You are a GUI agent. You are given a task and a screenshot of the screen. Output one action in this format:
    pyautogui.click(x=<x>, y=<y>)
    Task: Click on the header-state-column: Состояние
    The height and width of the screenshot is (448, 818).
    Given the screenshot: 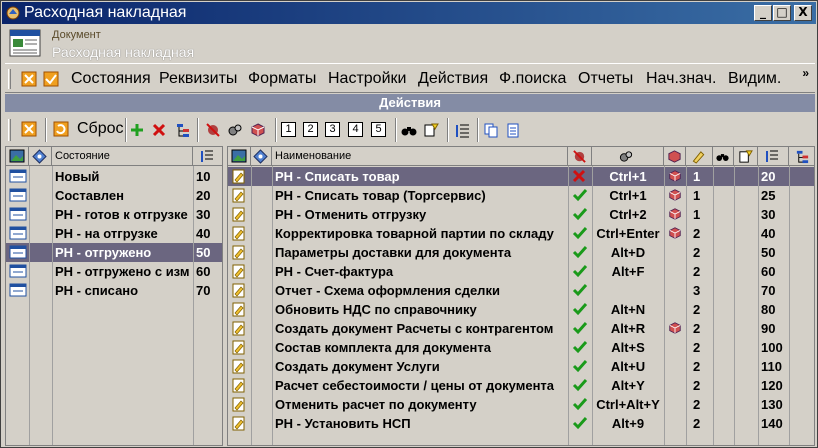 What is the action you would take?
    pyautogui.click(x=122, y=156)
    